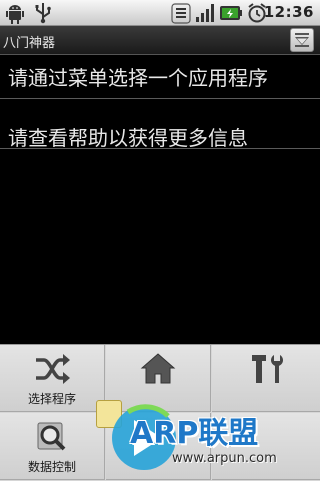 This screenshot has height=481, width=320. What do you see at coordinates (231, 13) in the screenshot?
I see `battery-icon` at bounding box center [231, 13].